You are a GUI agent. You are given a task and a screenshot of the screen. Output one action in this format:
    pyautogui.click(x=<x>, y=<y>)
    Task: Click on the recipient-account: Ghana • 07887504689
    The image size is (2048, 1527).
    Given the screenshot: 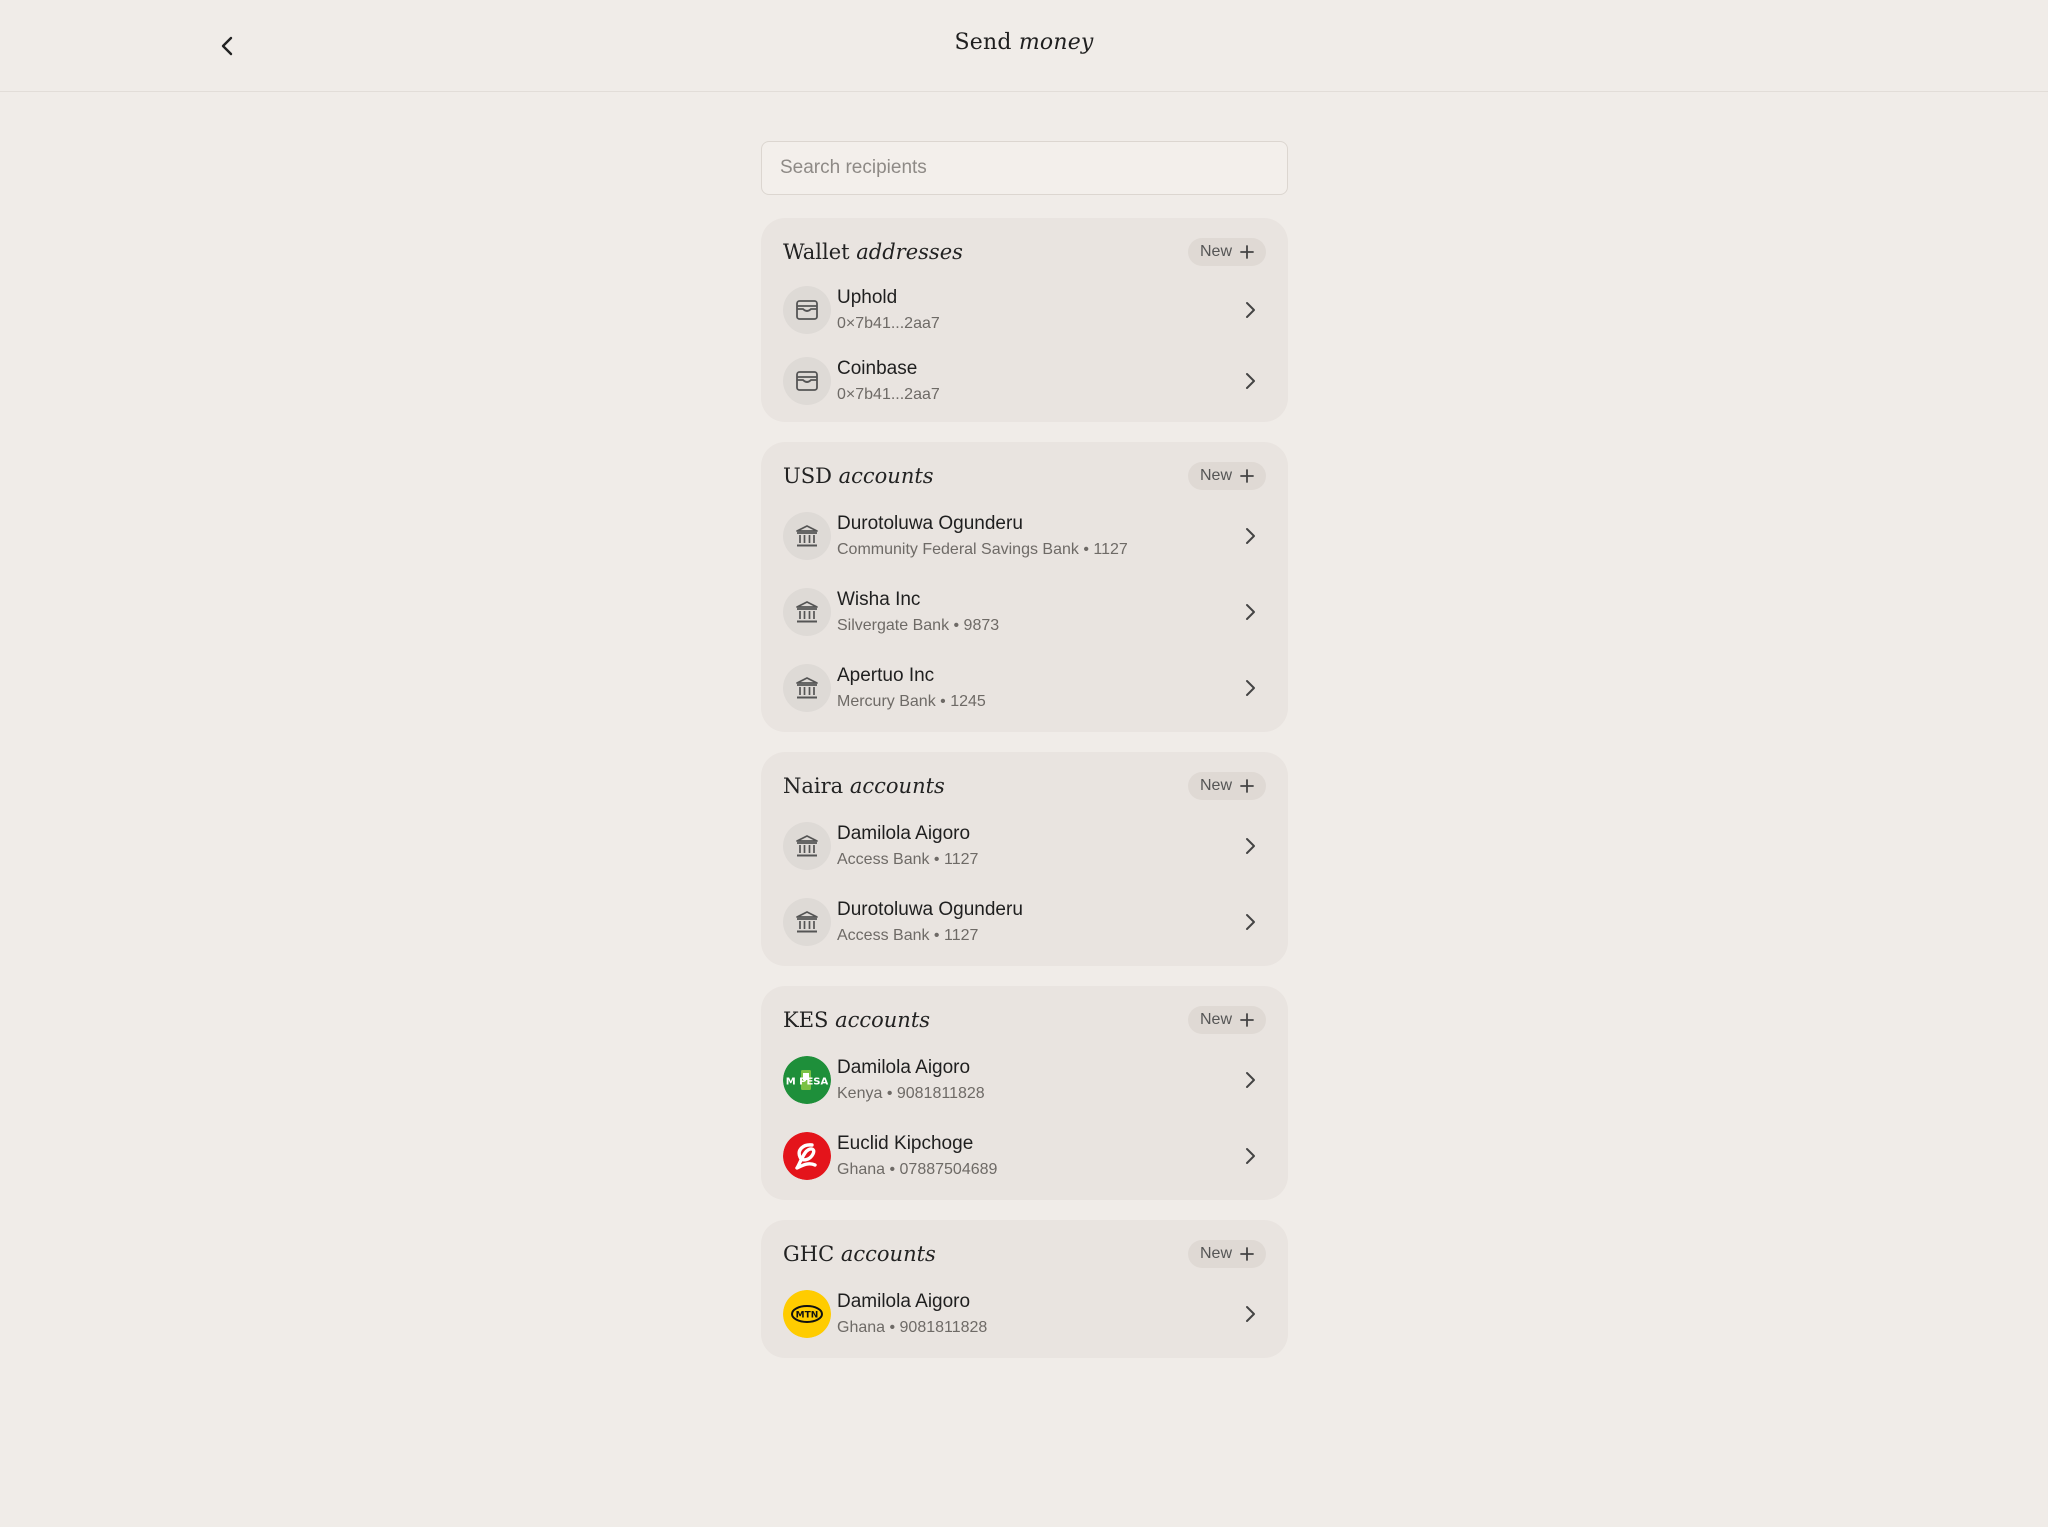 What is the action you would take?
    pyautogui.click(x=917, y=1169)
    